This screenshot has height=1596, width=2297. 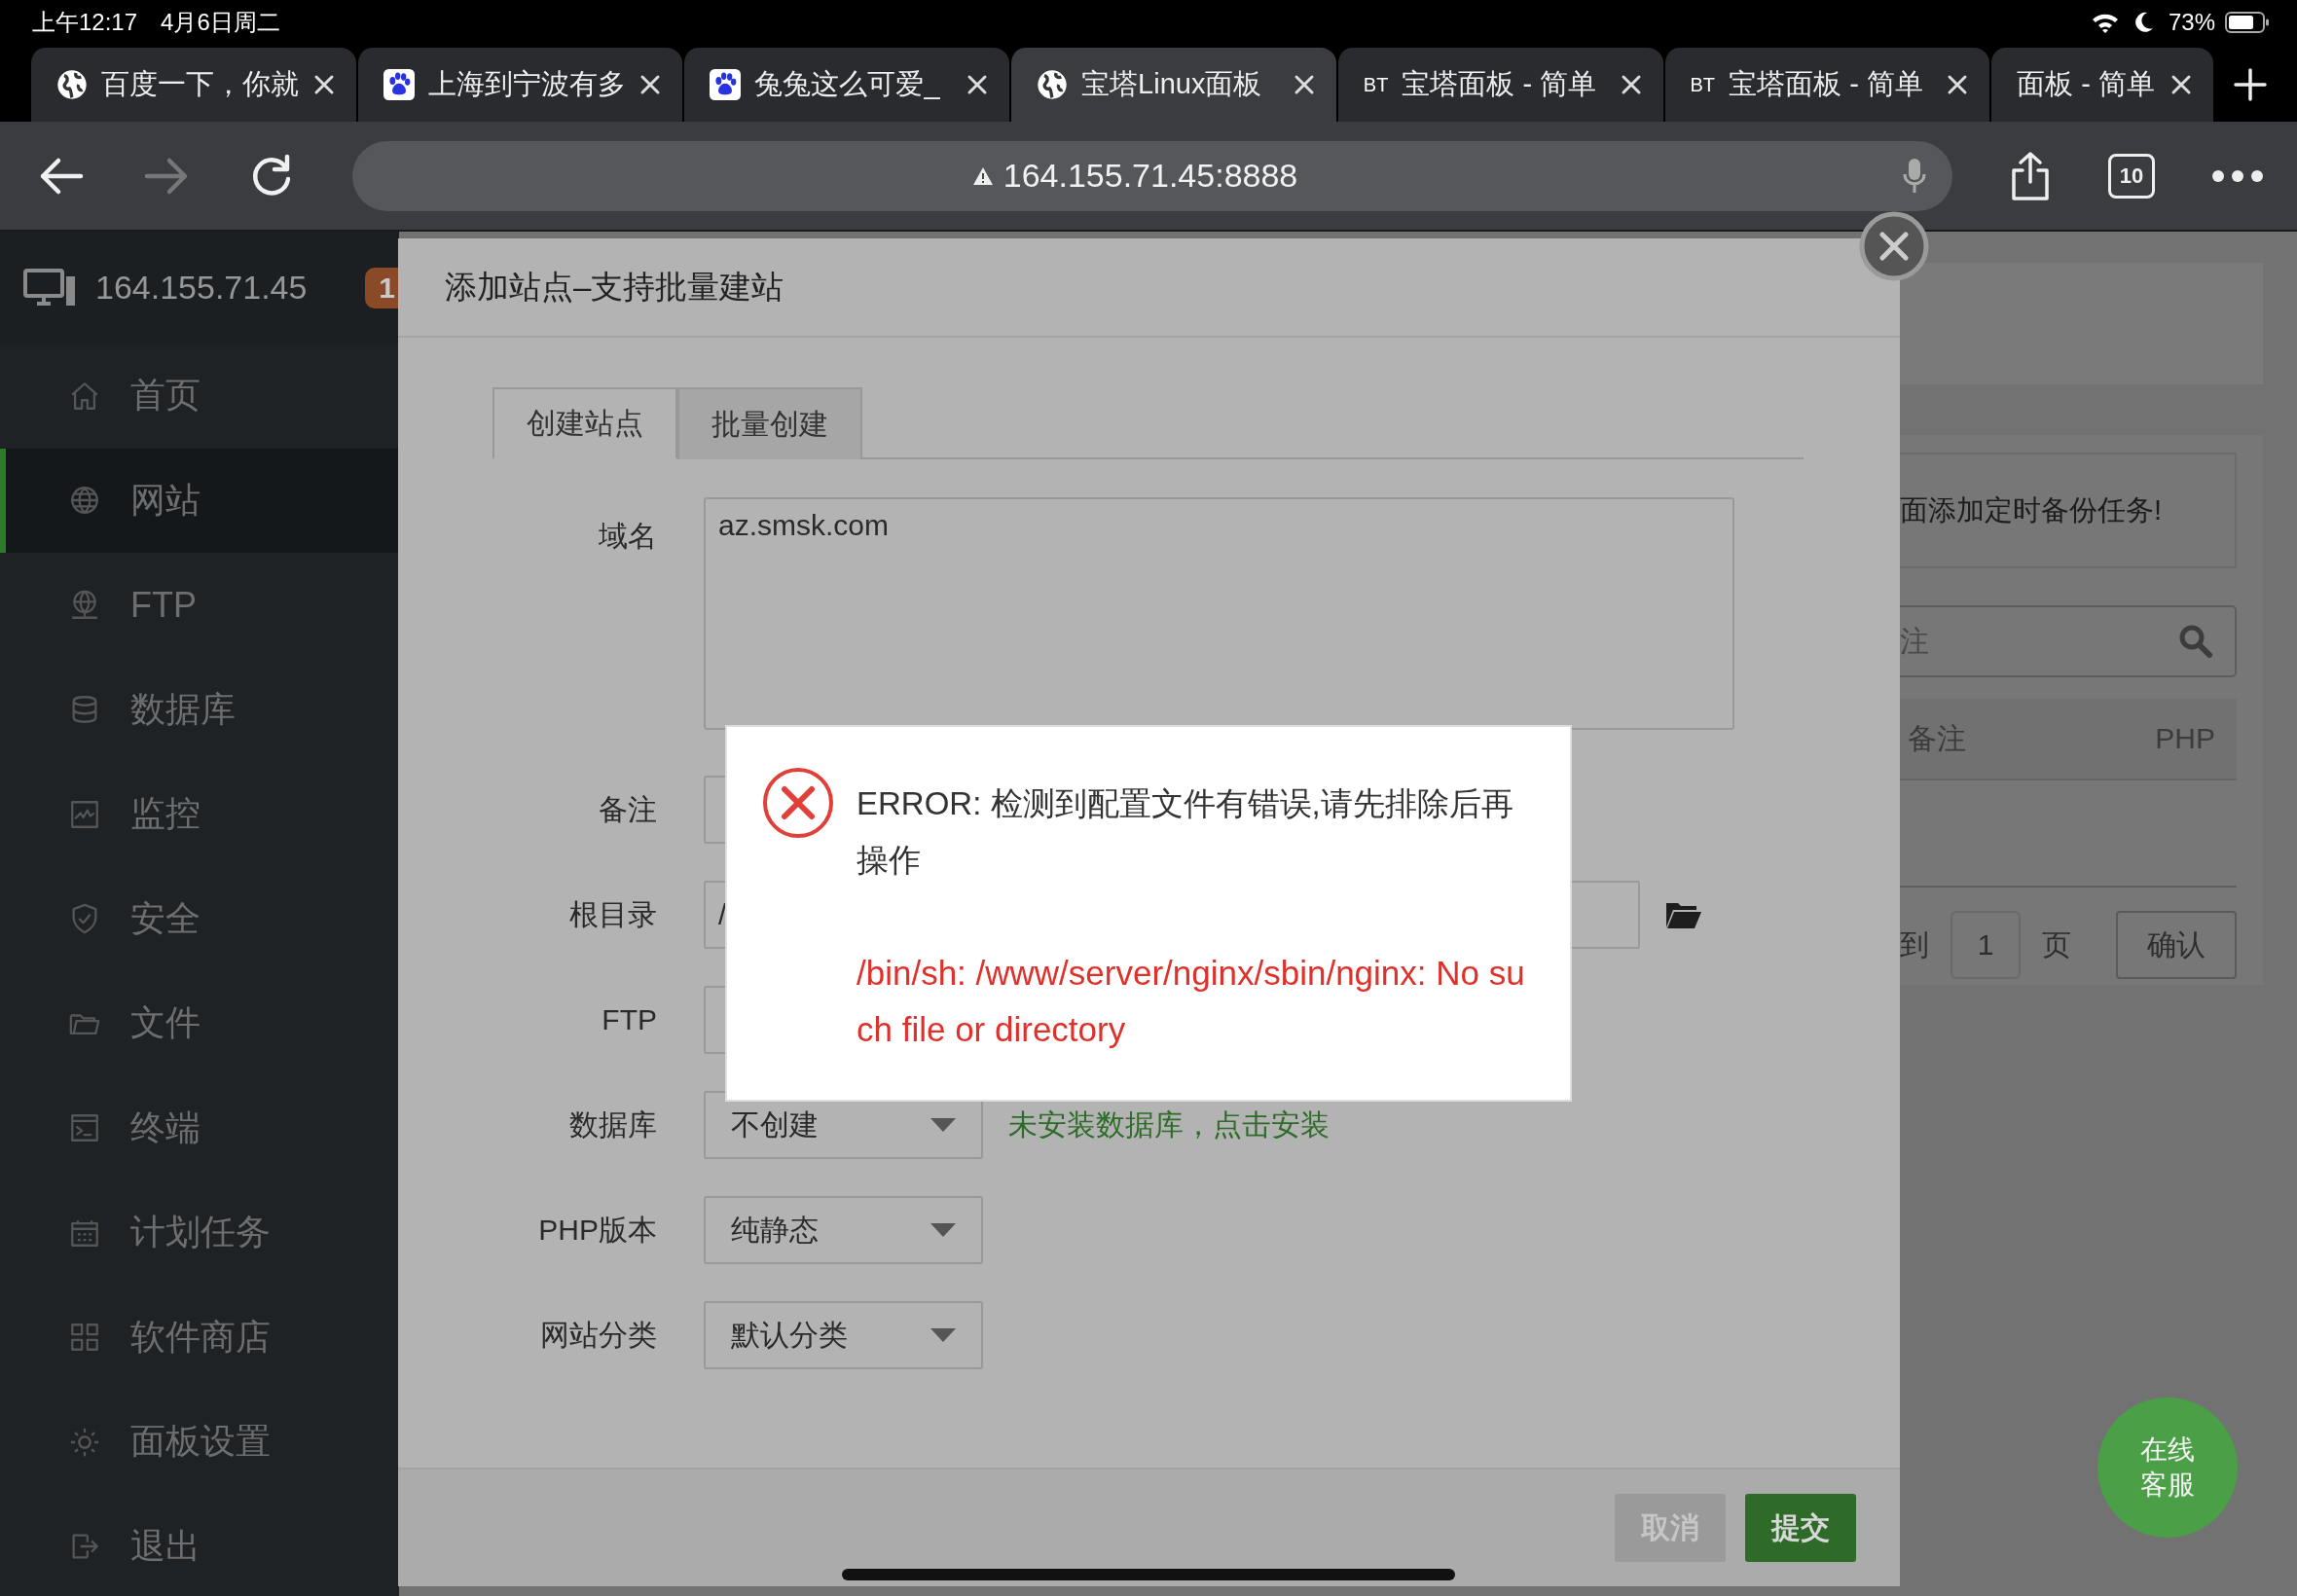 What do you see at coordinates (983, 176) in the screenshot?
I see `warning-icon` at bounding box center [983, 176].